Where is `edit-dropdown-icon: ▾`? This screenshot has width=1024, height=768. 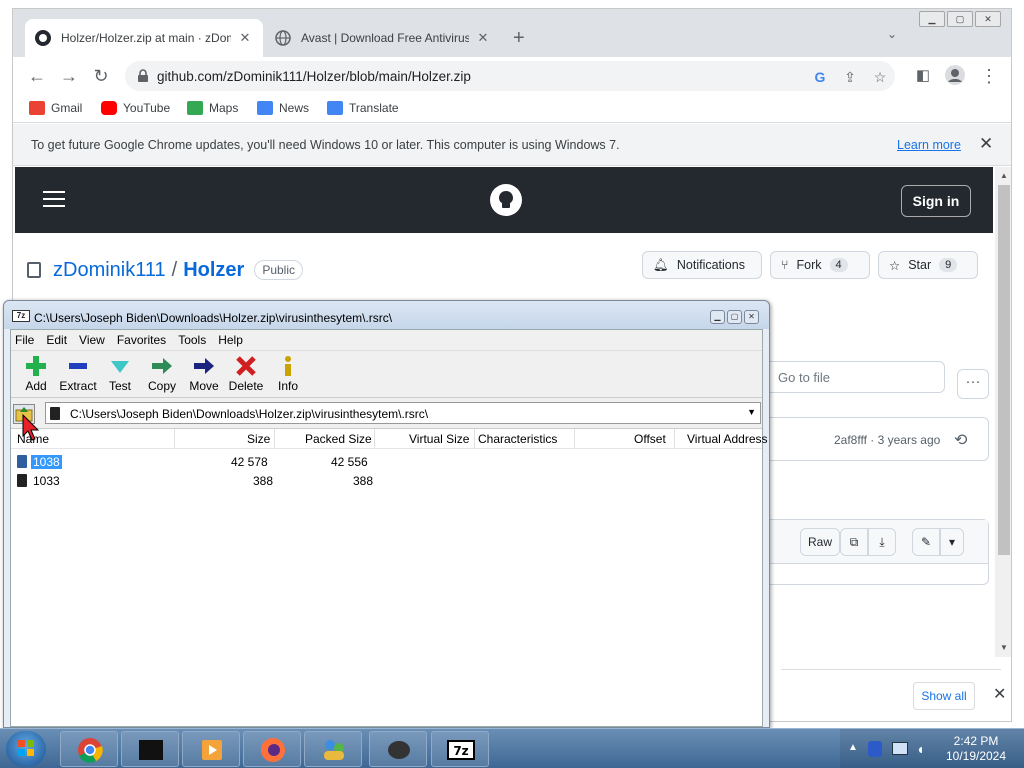
edit-dropdown-icon: ▾ is located at coordinates (952, 542).